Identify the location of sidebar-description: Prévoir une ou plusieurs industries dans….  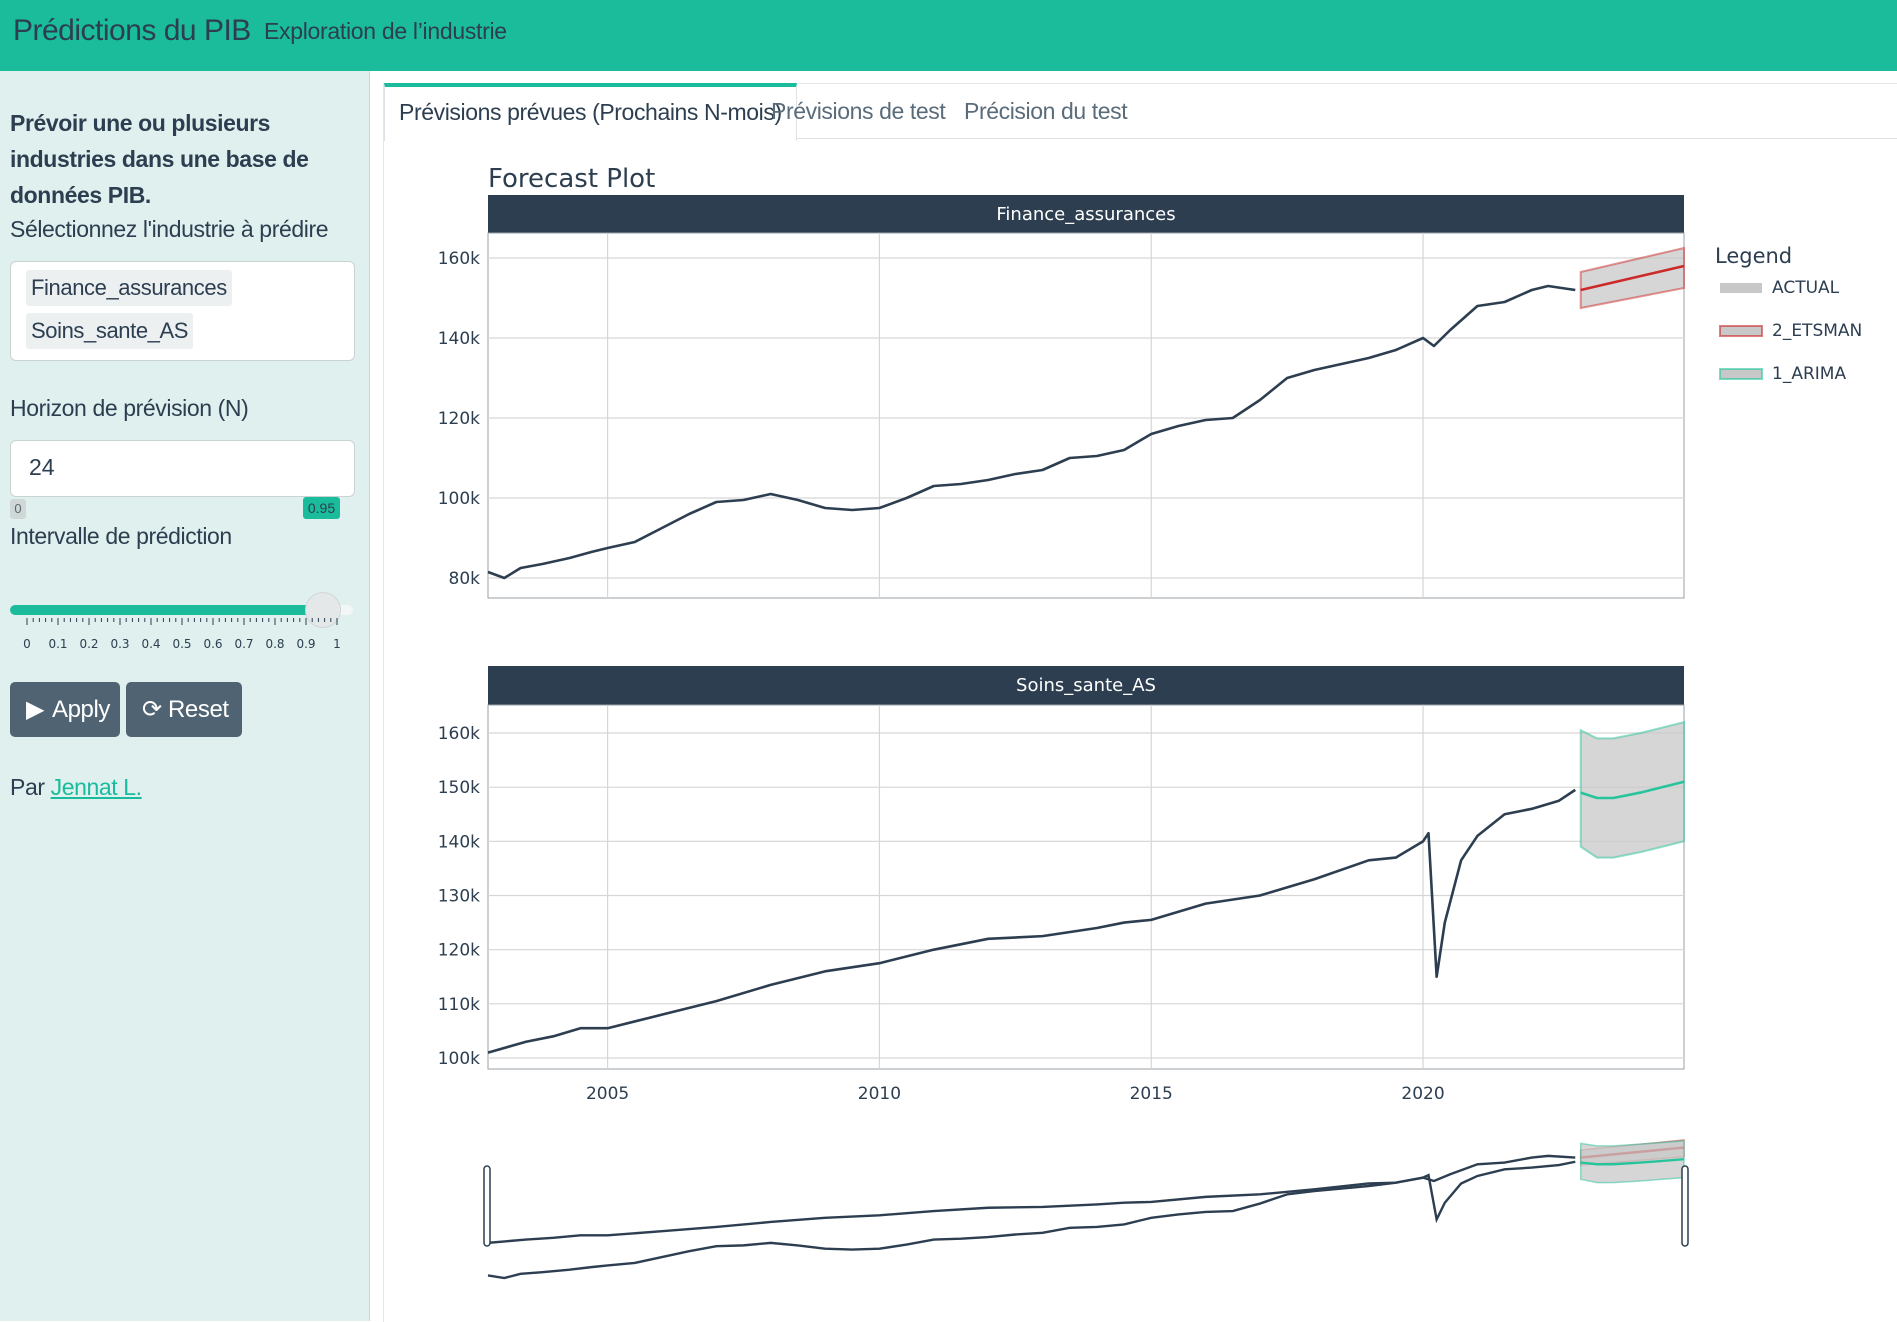
(159, 159).